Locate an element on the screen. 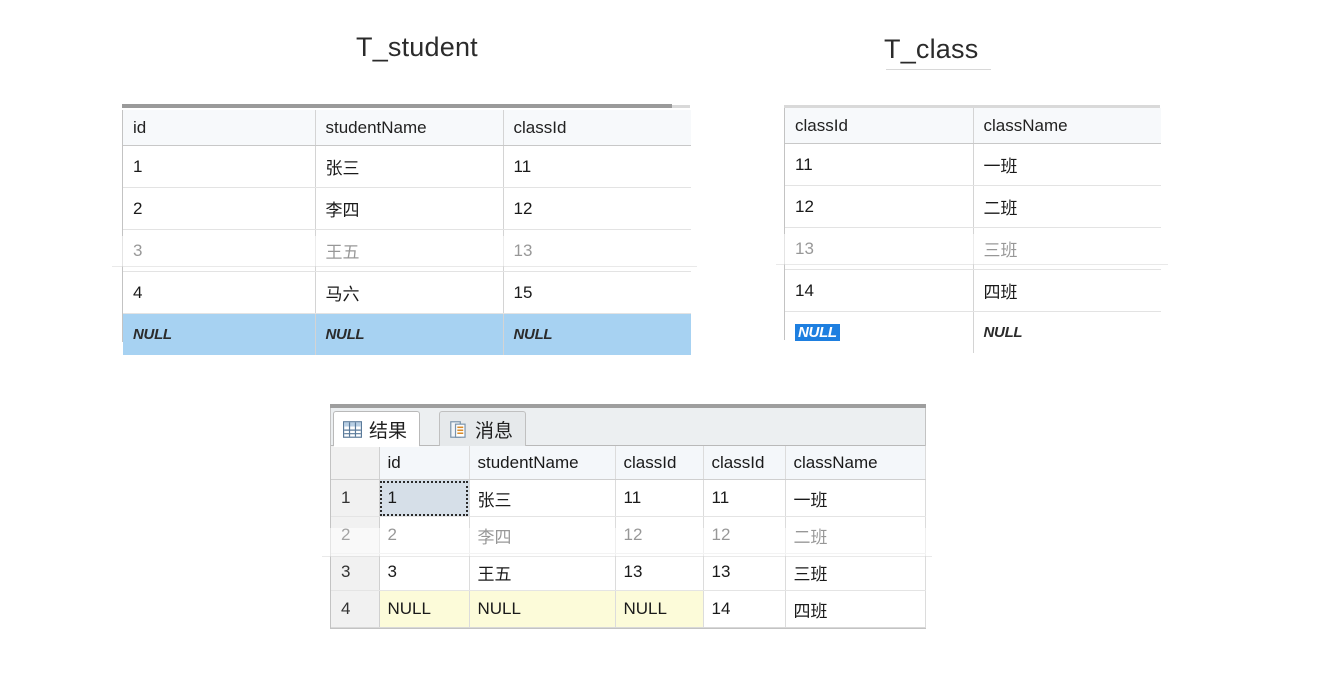  results-col-rownum is located at coordinates (355, 463).